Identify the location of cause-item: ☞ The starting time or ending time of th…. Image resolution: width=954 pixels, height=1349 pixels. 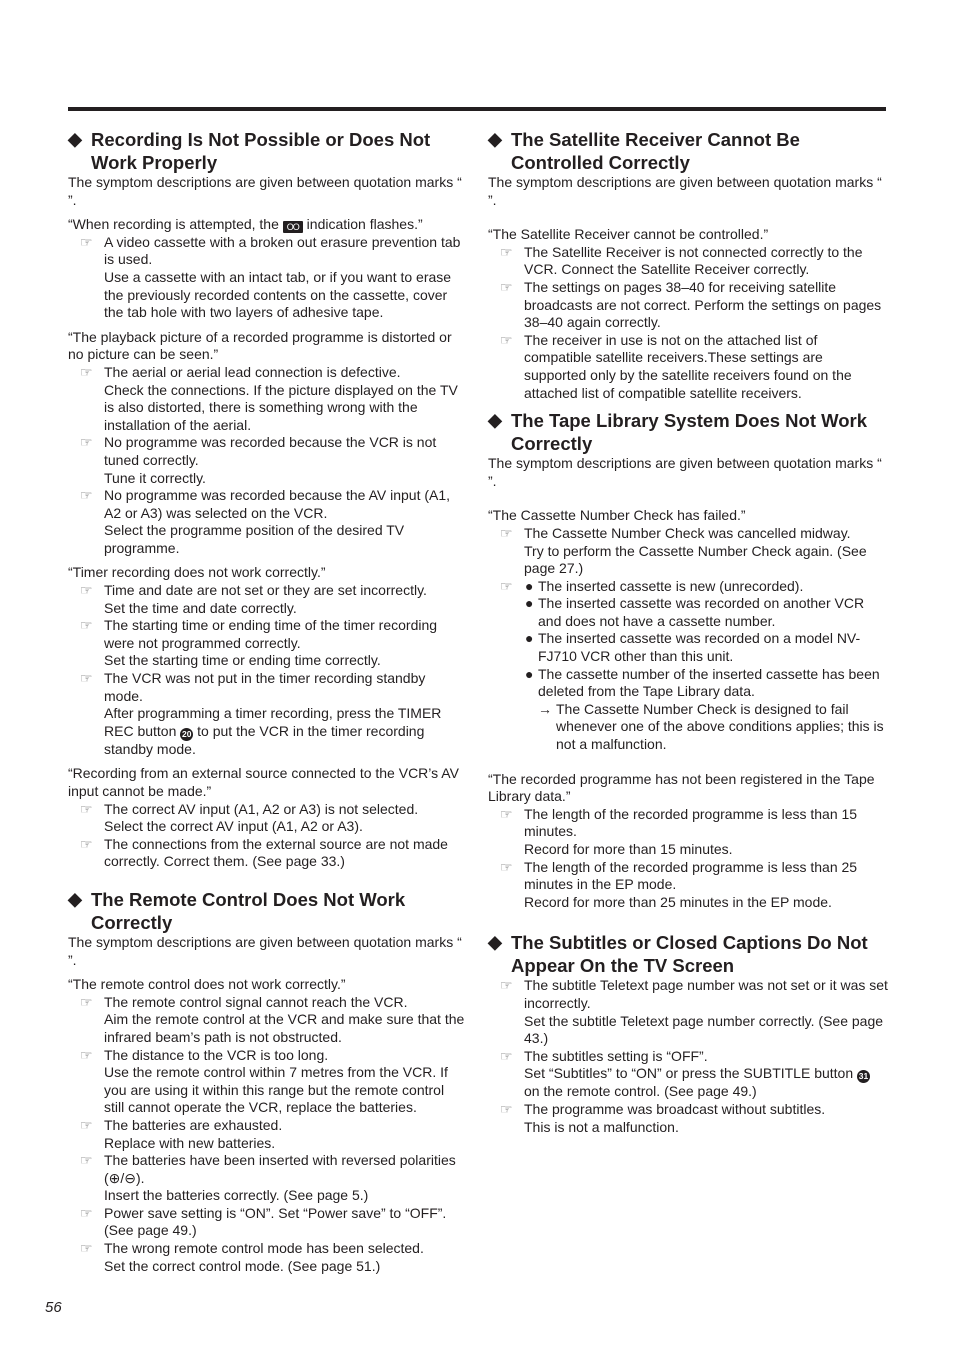
(259, 643).